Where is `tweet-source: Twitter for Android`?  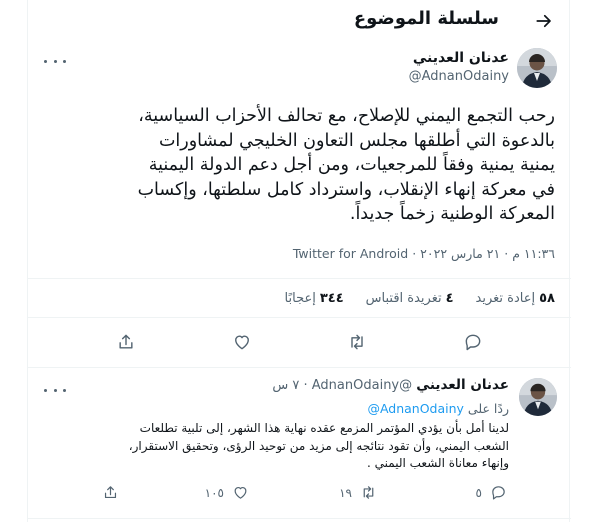
tweet-source: Twitter for Android is located at coordinates (350, 253).